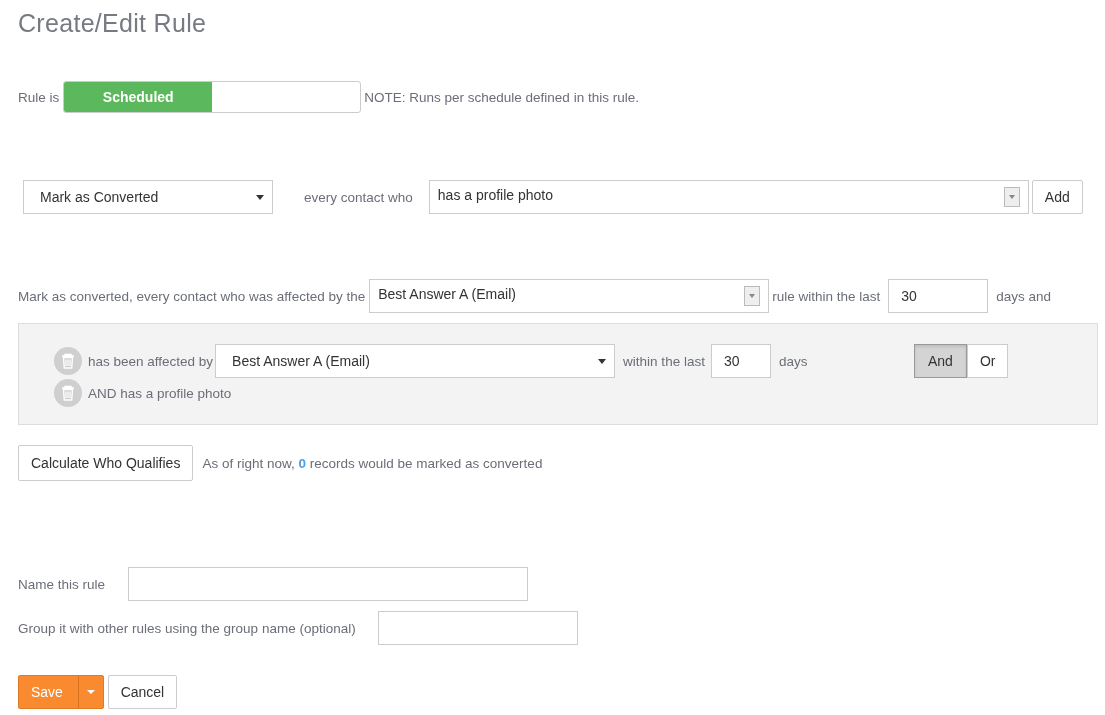  Describe the element at coordinates (148, 197) in the screenshot. I see `action-select: Mark as Converted` at that location.